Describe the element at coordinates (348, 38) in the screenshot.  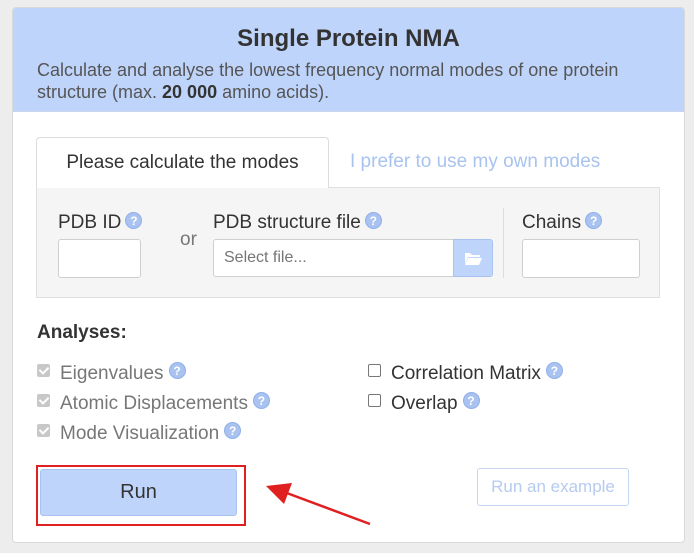
I see `page-title: Single Protein NMA` at that location.